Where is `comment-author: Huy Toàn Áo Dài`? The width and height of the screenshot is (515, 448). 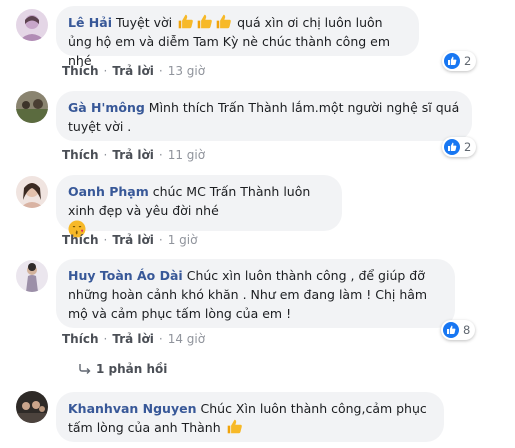
comment-author: Huy Toàn Áo Dài is located at coordinates (125, 275).